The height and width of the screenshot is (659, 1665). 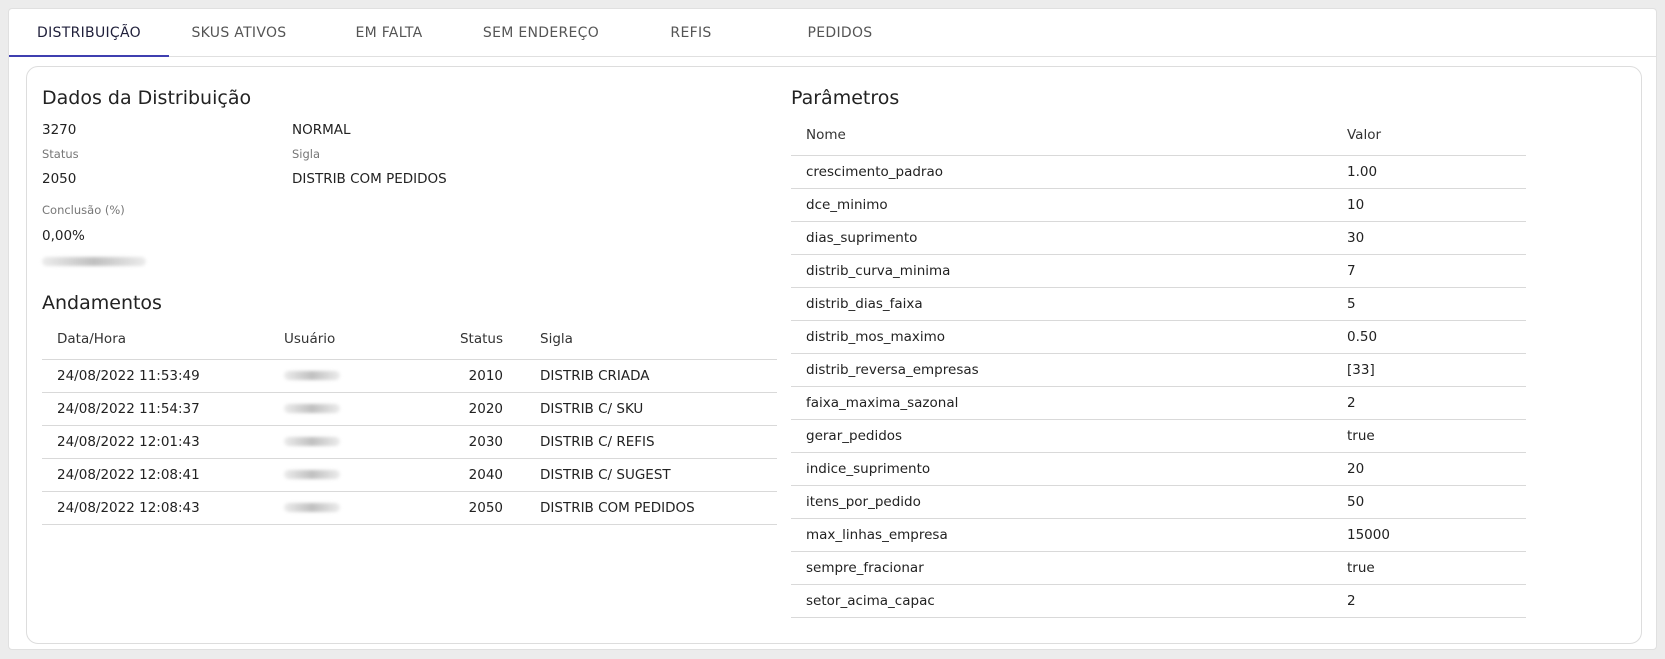 I want to click on param-valor: 10, so click(x=1436, y=205).